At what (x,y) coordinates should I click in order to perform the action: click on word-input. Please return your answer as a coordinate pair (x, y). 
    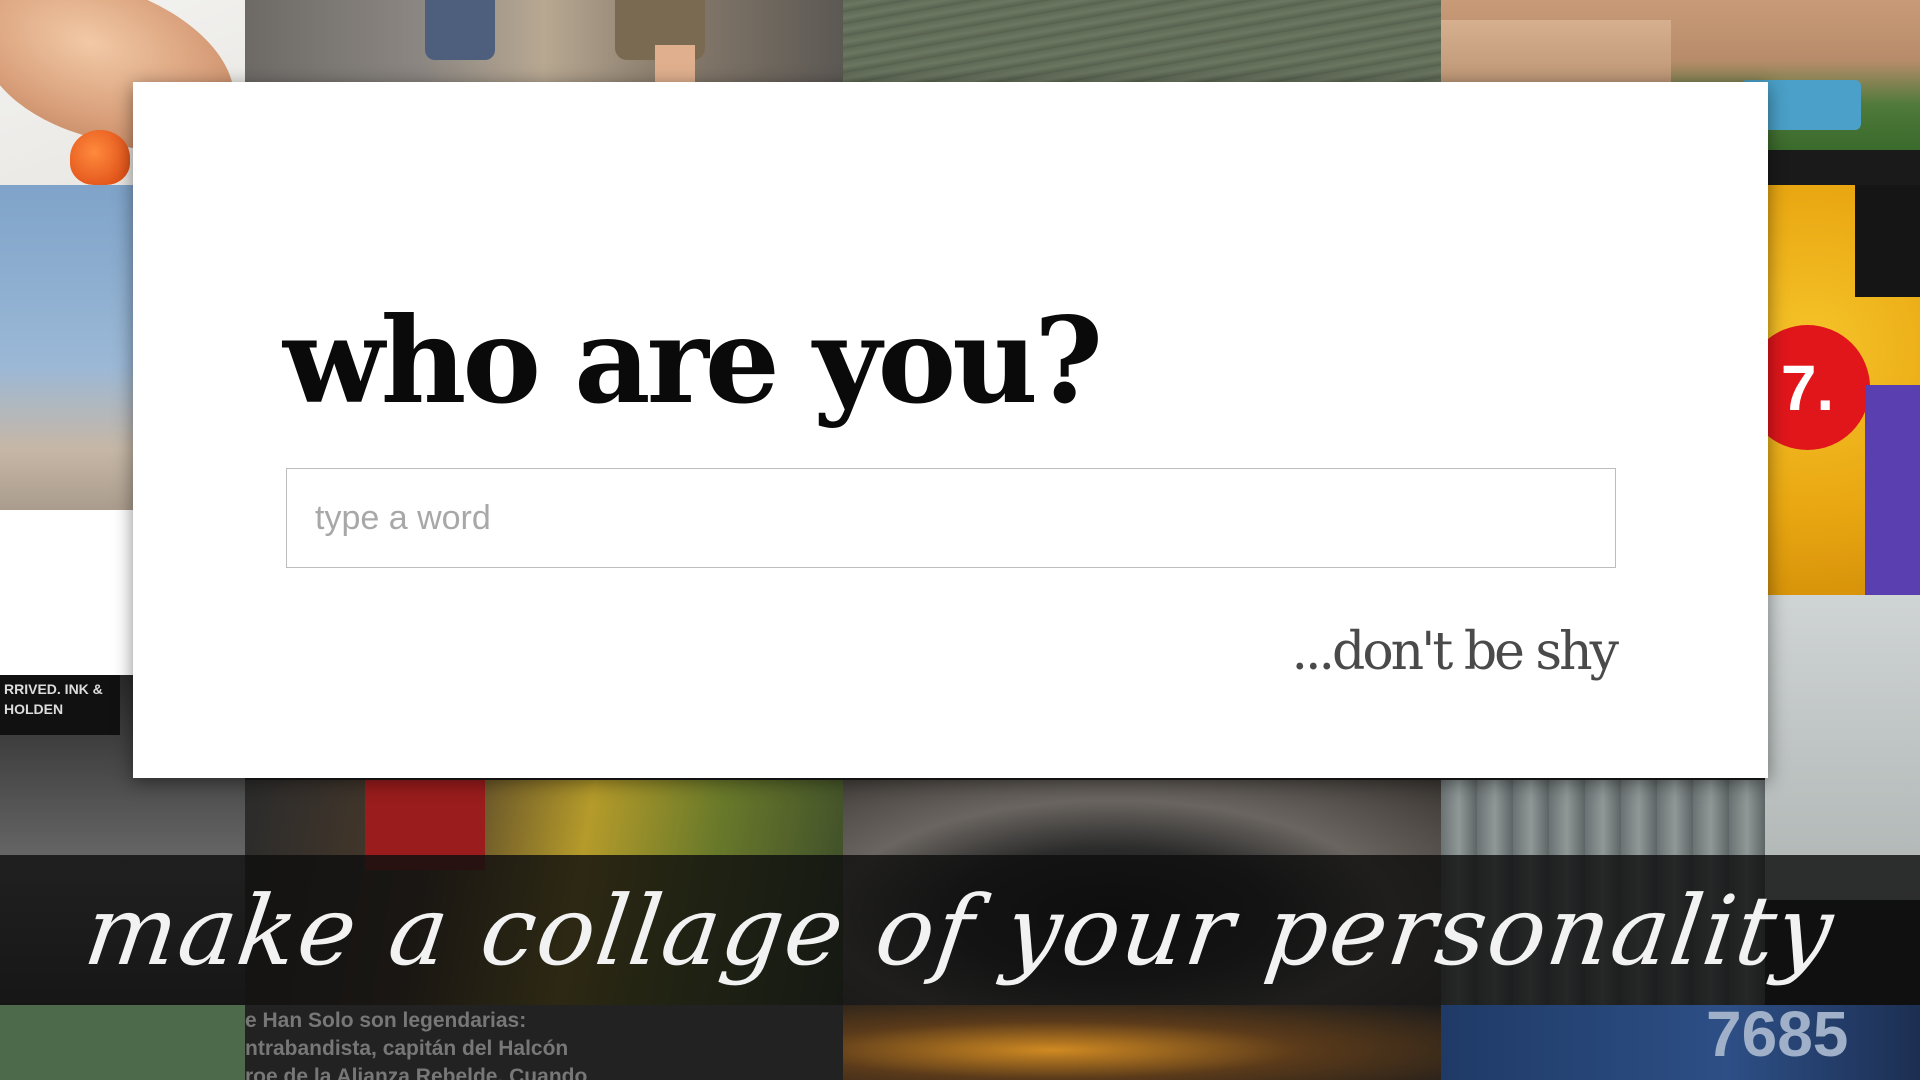
    Looking at the image, I should click on (951, 518).